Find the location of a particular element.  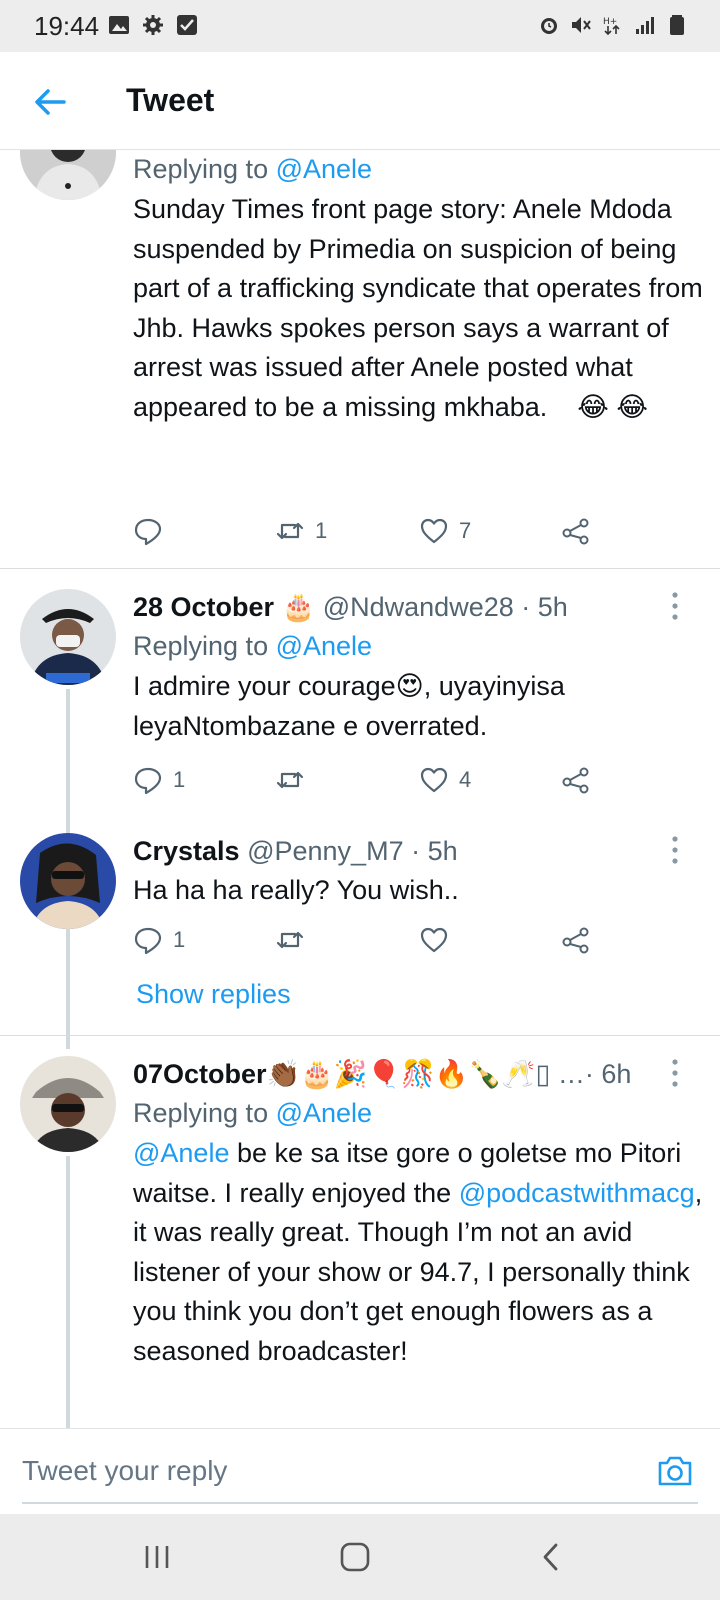

camera-icon is located at coordinates (675, 1471).